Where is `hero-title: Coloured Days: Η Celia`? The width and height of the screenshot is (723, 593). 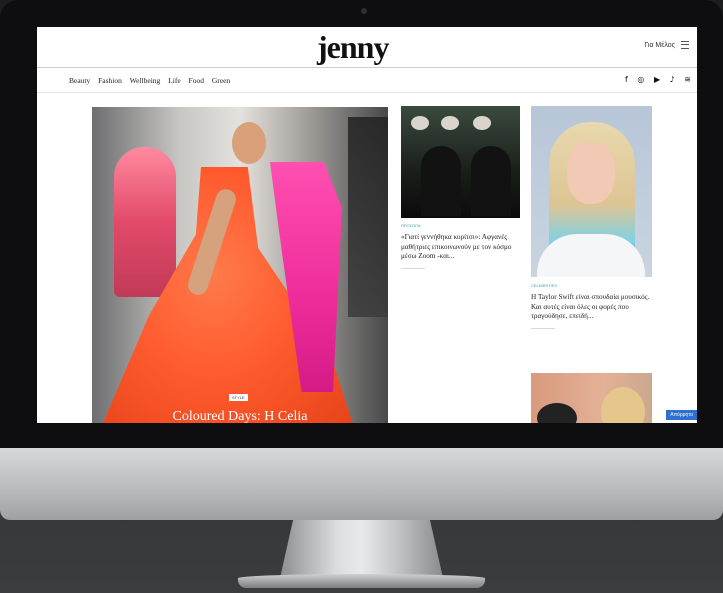
hero-title: Coloured Days: Η Celia is located at coordinates (240, 416).